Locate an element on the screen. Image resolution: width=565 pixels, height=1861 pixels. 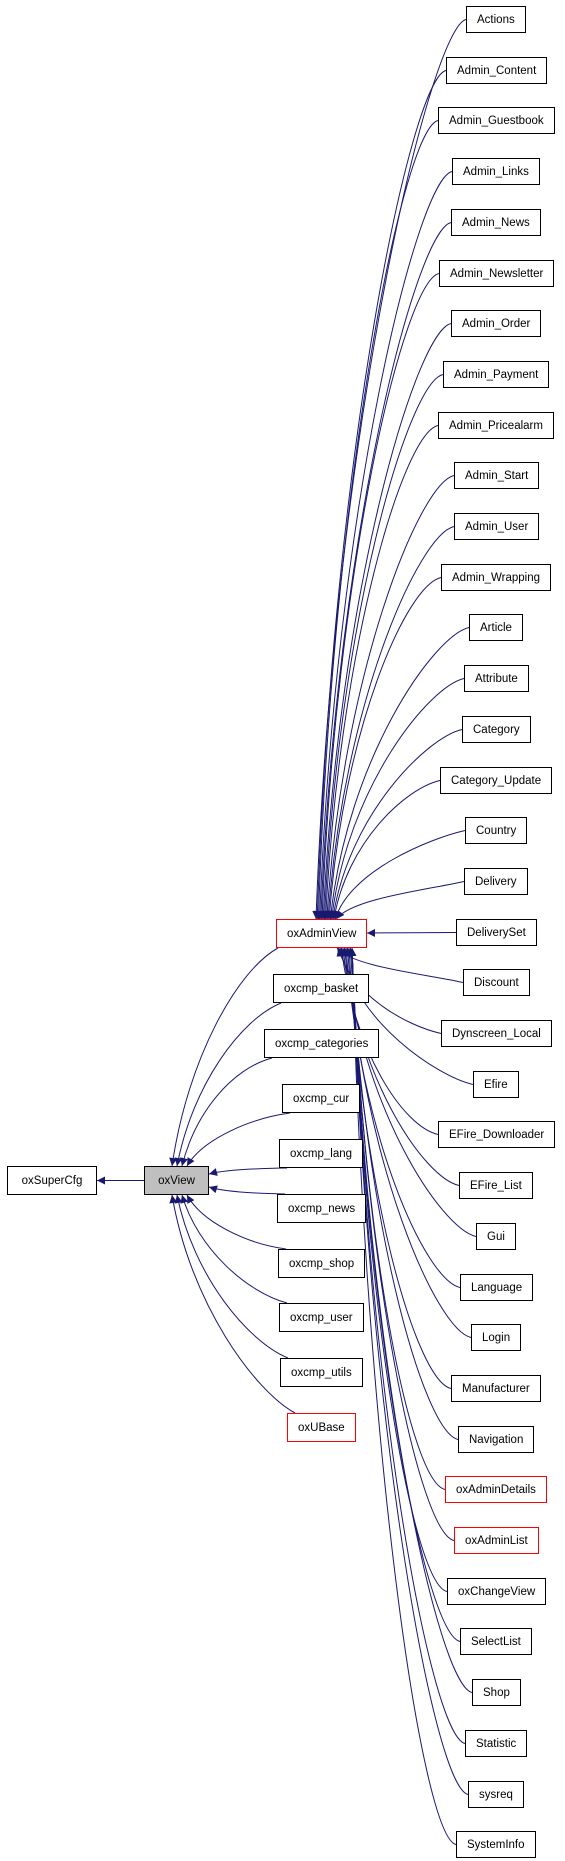
class-node-admin-order: Admin_Order is located at coordinates (496, 323).